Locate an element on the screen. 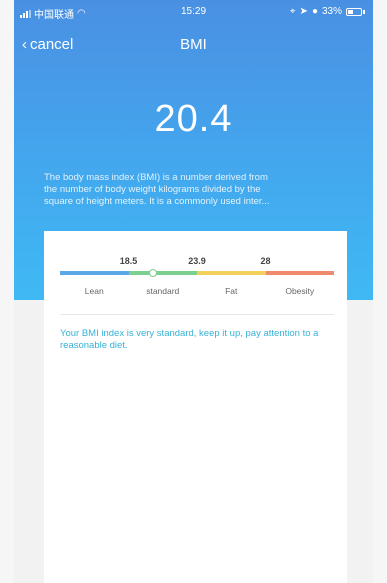 The image size is (387, 583). threshold-label: 28 is located at coordinates (265, 261).